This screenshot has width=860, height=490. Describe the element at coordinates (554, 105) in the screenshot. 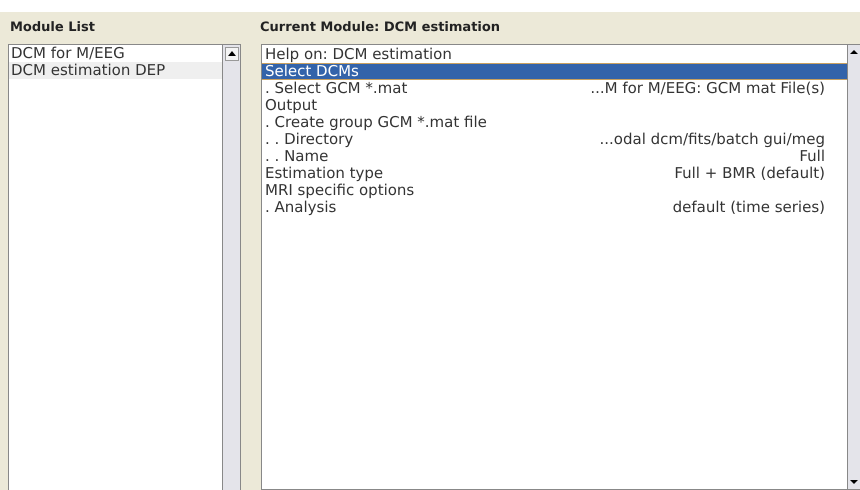

I see `option-row: Output` at that location.